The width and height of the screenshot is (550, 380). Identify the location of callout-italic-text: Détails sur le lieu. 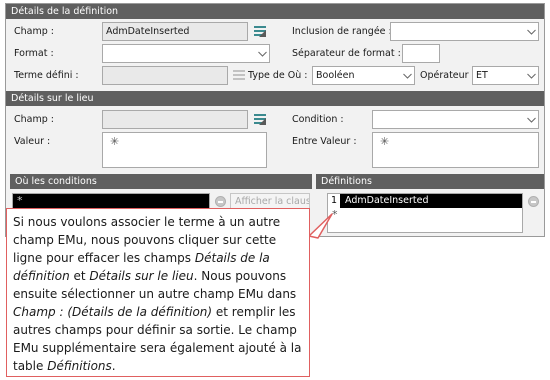
(141, 276).